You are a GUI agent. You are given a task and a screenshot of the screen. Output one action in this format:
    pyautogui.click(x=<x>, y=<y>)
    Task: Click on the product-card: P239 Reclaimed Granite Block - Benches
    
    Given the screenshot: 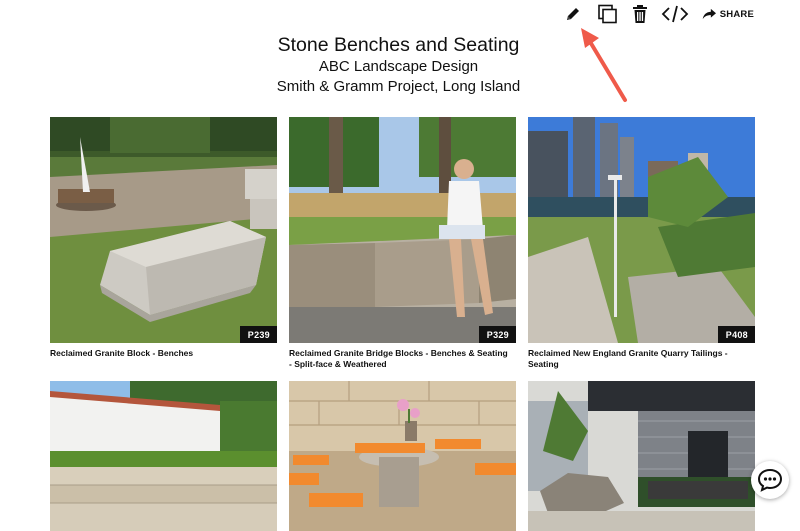 What is the action you would take?
    pyautogui.click(x=163, y=238)
    